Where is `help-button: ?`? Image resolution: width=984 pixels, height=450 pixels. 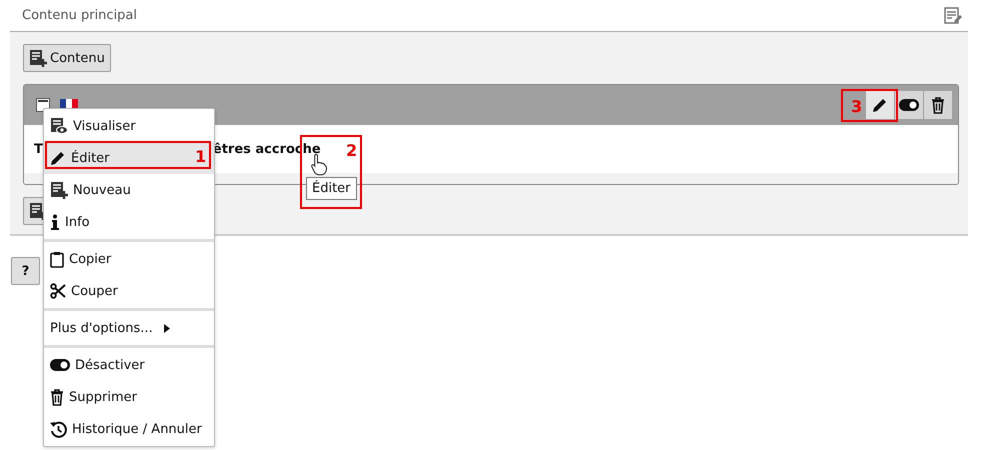
help-button: ? is located at coordinates (25, 271).